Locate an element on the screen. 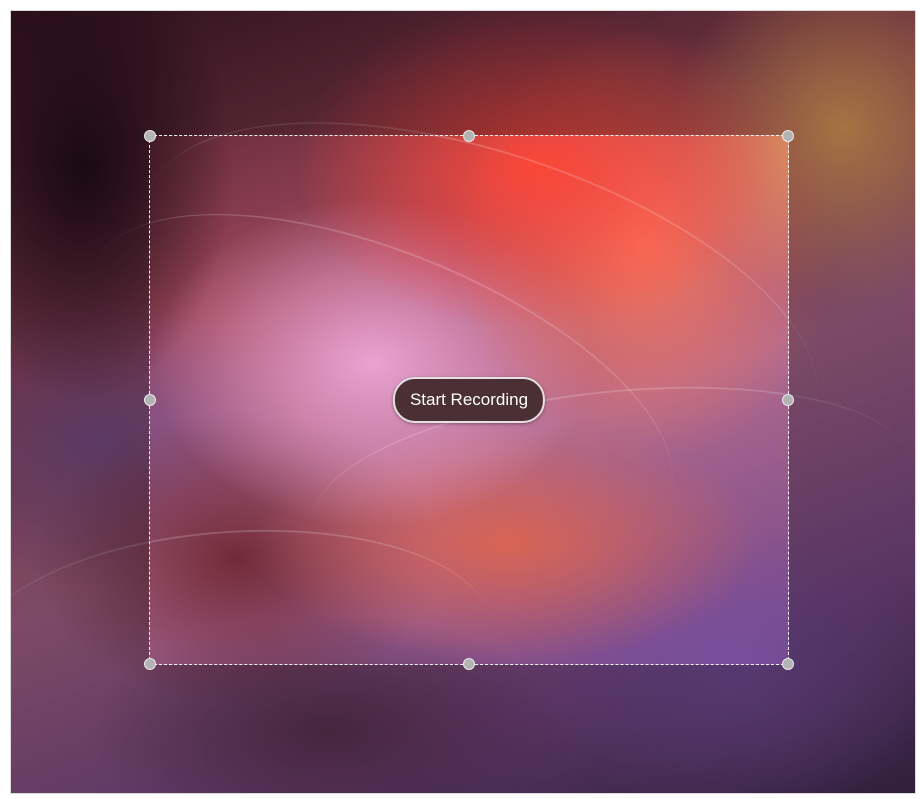  resize-handle-top is located at coordinates (469, 136).